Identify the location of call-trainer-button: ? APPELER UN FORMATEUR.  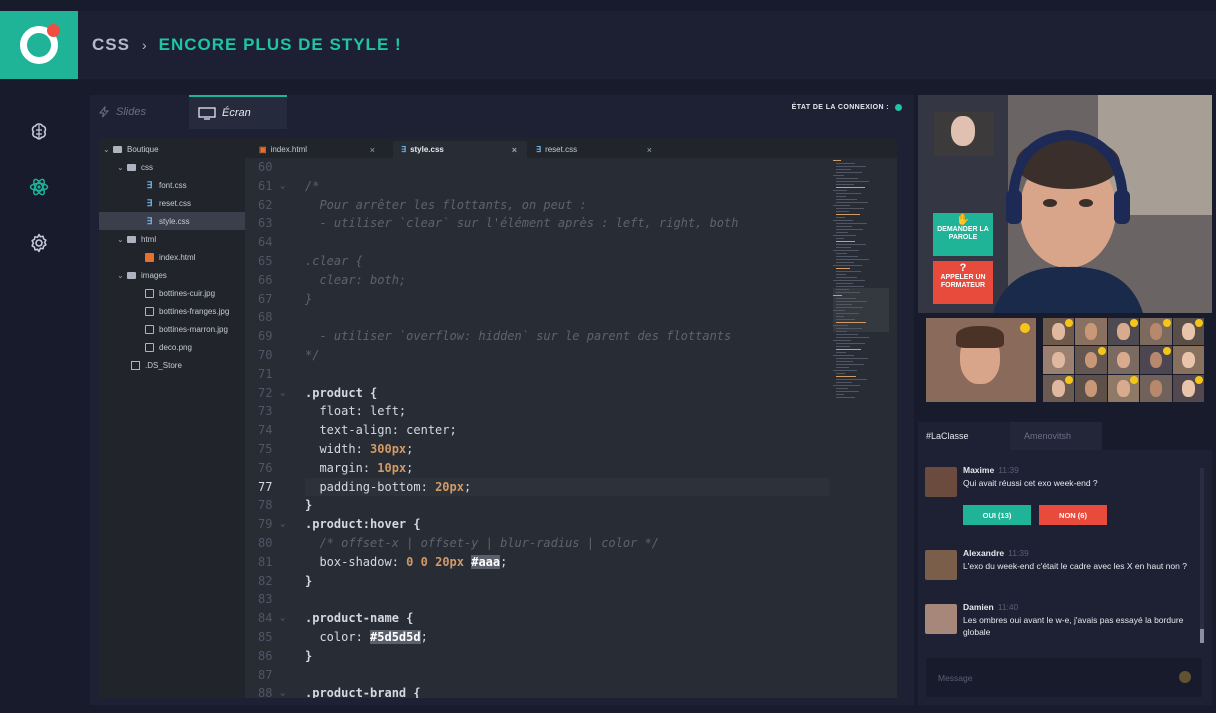
(963, 282).